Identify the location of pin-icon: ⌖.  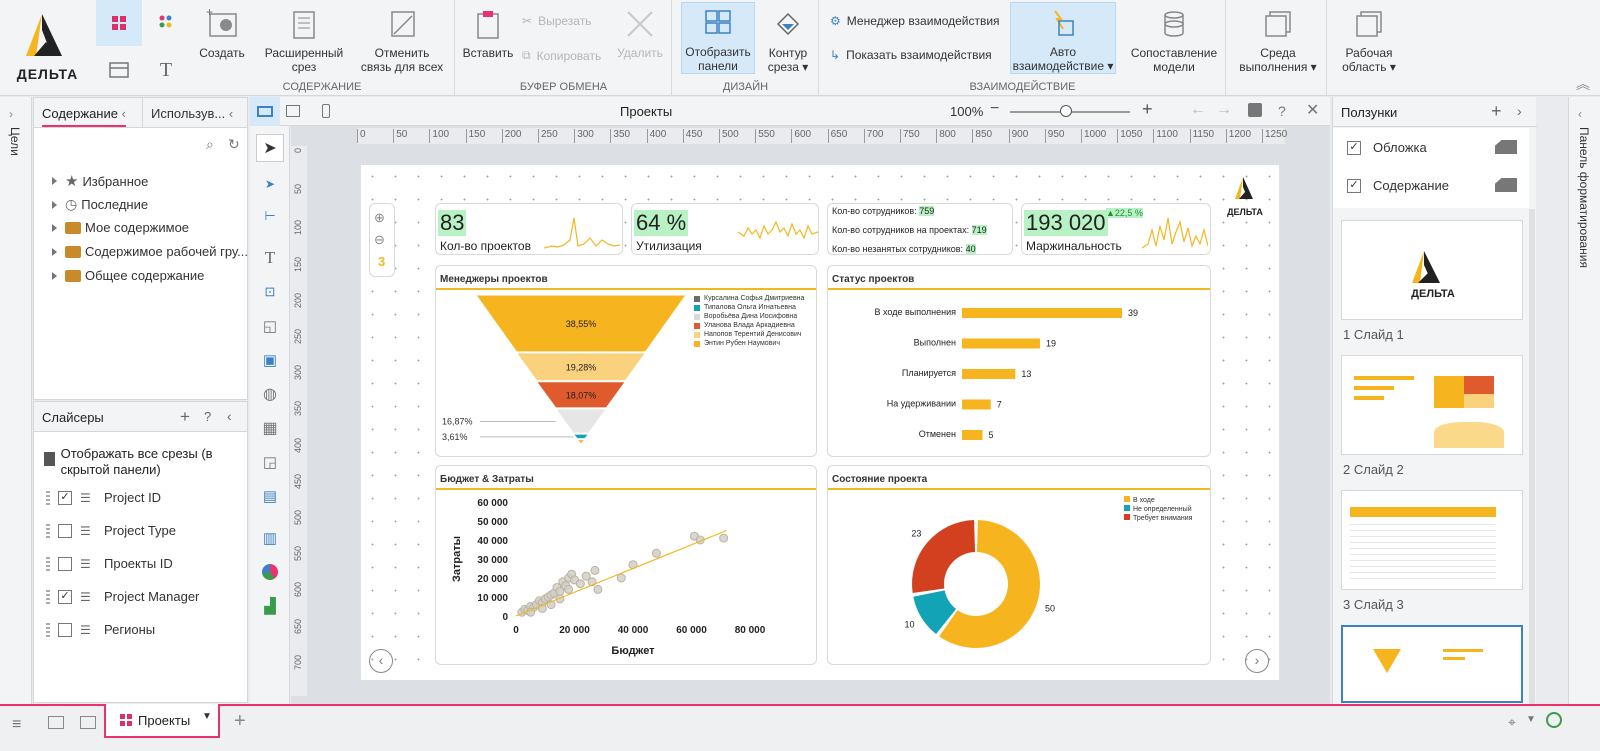
(1512, 722).